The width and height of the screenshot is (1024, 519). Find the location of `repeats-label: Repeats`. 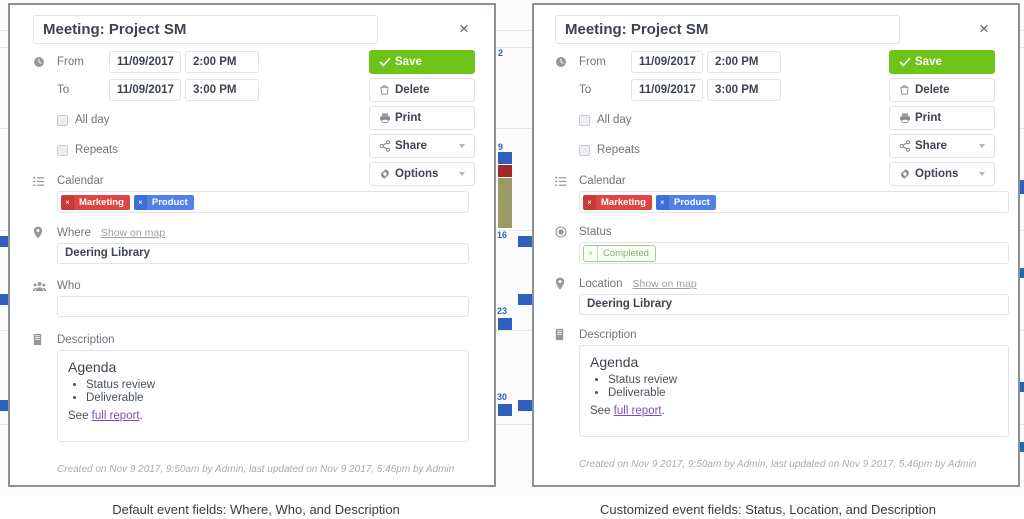

repeats-label: Repeats is located at coordinates (618, 150).